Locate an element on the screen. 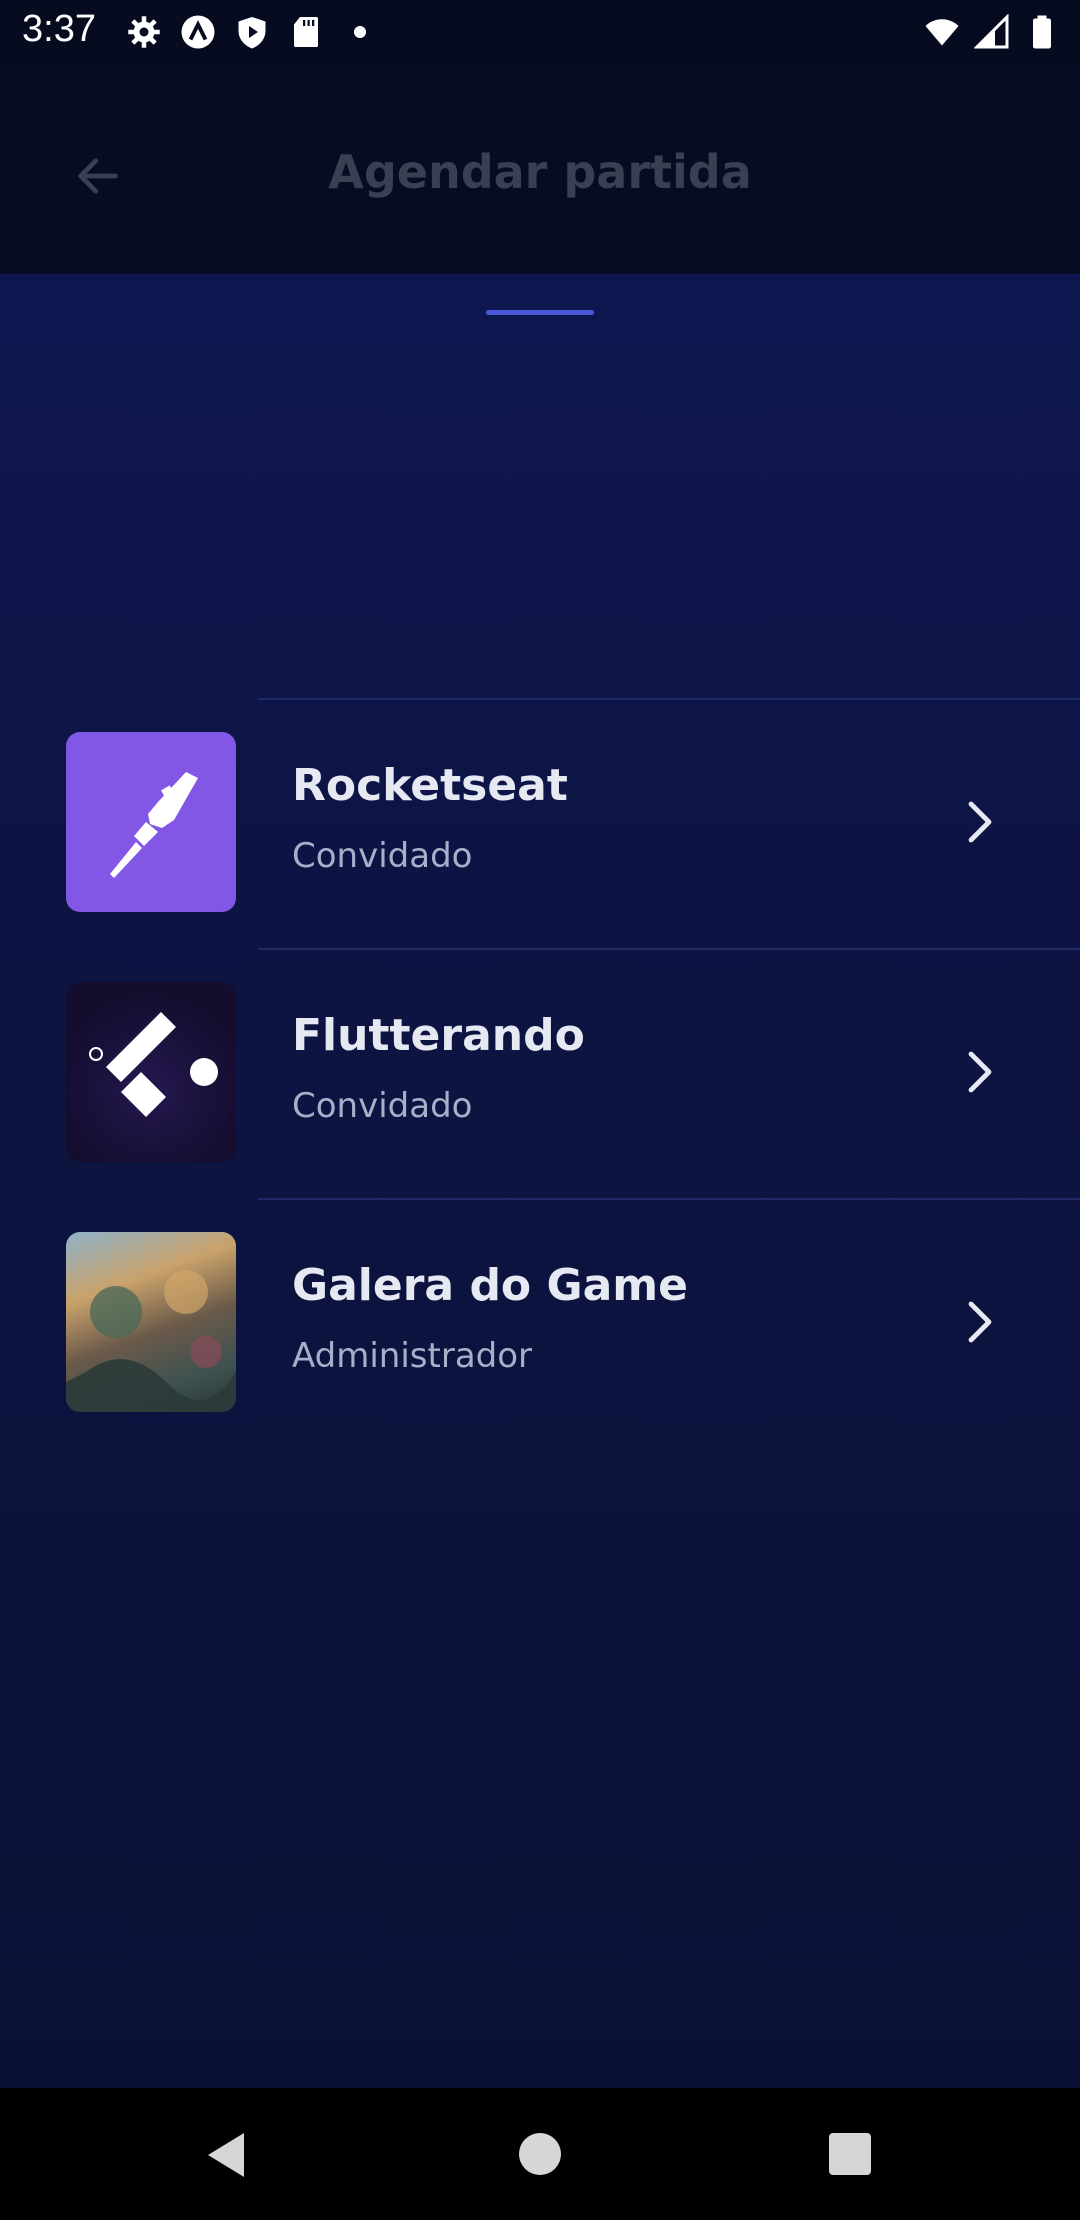  nav-back-icon is located at coordinates (226, 2155).